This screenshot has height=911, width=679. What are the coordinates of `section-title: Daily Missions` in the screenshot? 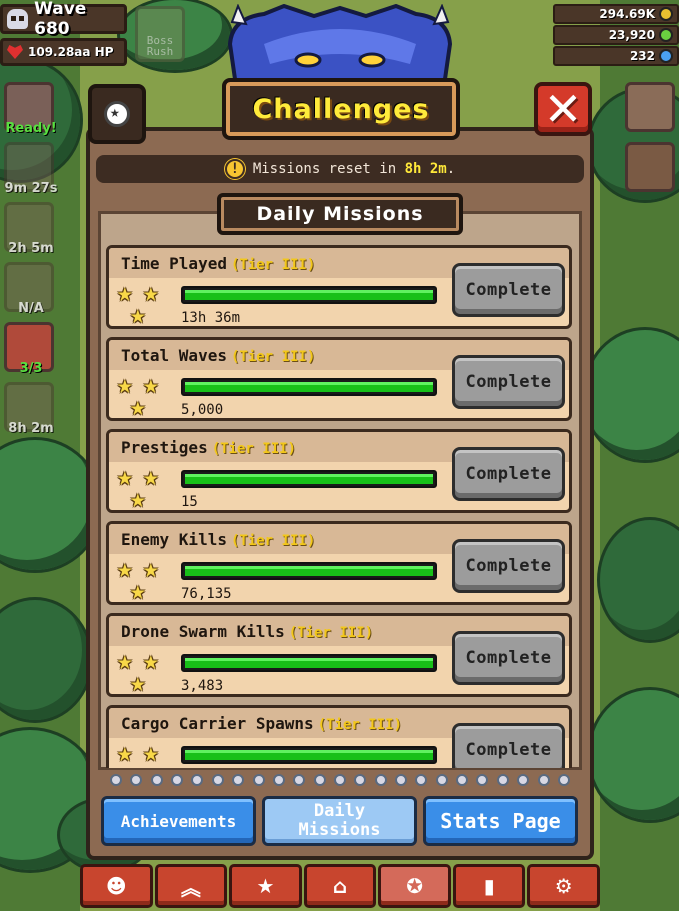 It's located at (340, 214).